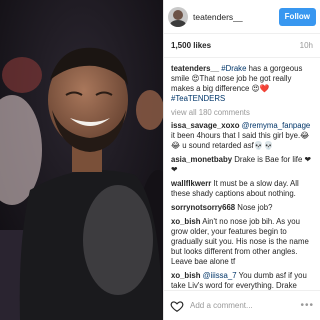  I want to click on comment-text: Nose job?, so click(254, 207).